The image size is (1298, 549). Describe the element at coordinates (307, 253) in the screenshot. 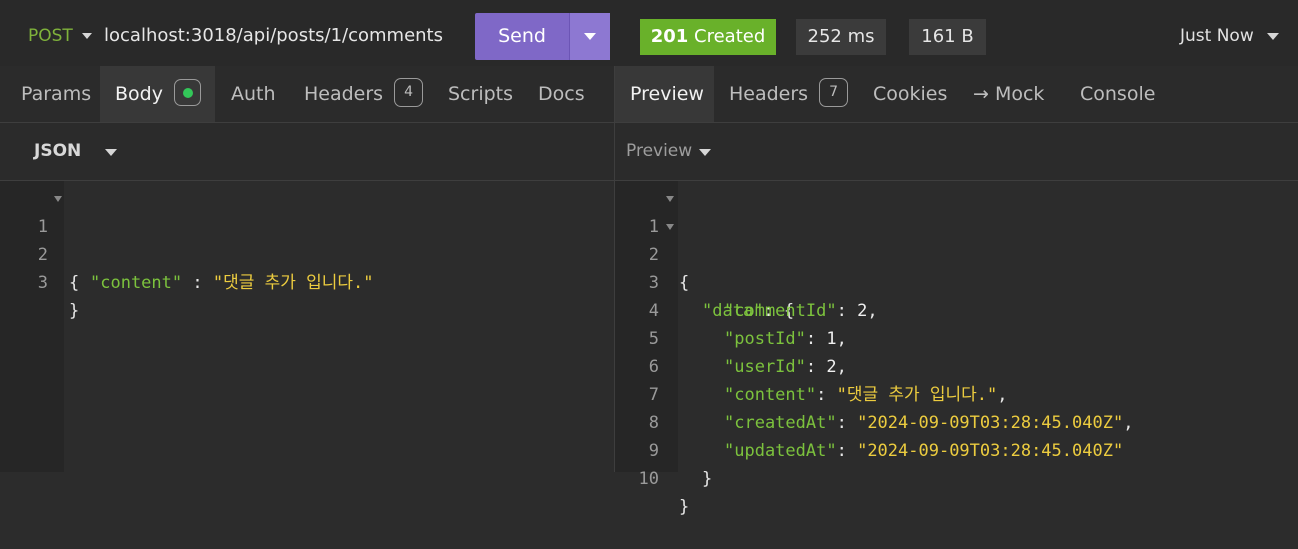

I see `code-line: 2 "content" : "댓글 추가 입니다."` at that location.